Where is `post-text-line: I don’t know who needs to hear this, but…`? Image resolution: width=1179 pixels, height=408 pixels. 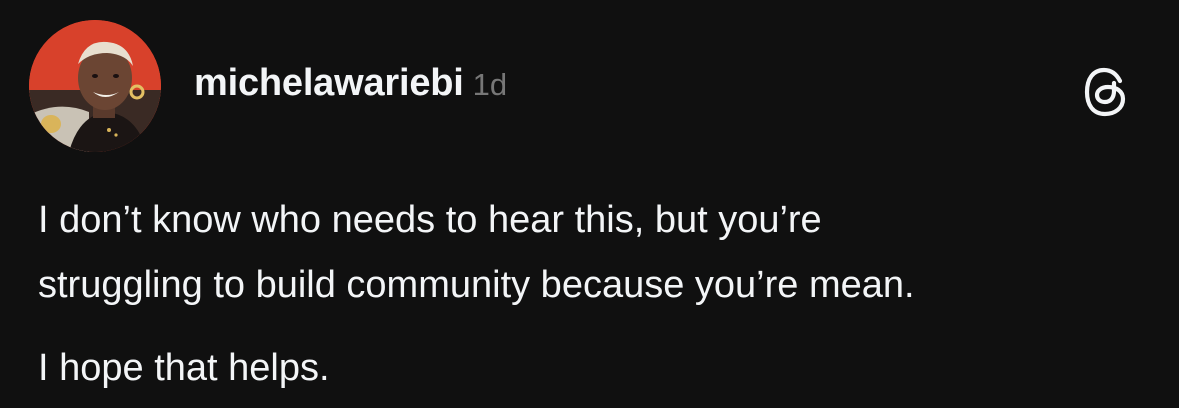
post-text-line: I don’t know who needs to hear this, but… is located at coordinates (430, 220).